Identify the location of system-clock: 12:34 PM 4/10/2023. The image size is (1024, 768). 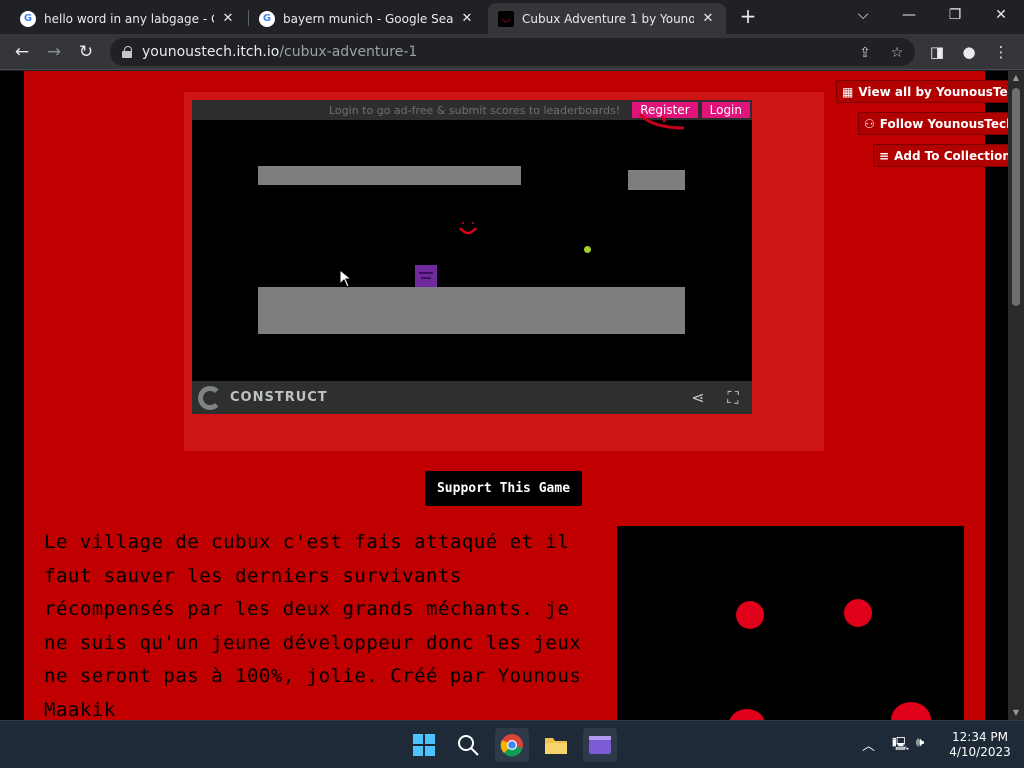
(980, 745).